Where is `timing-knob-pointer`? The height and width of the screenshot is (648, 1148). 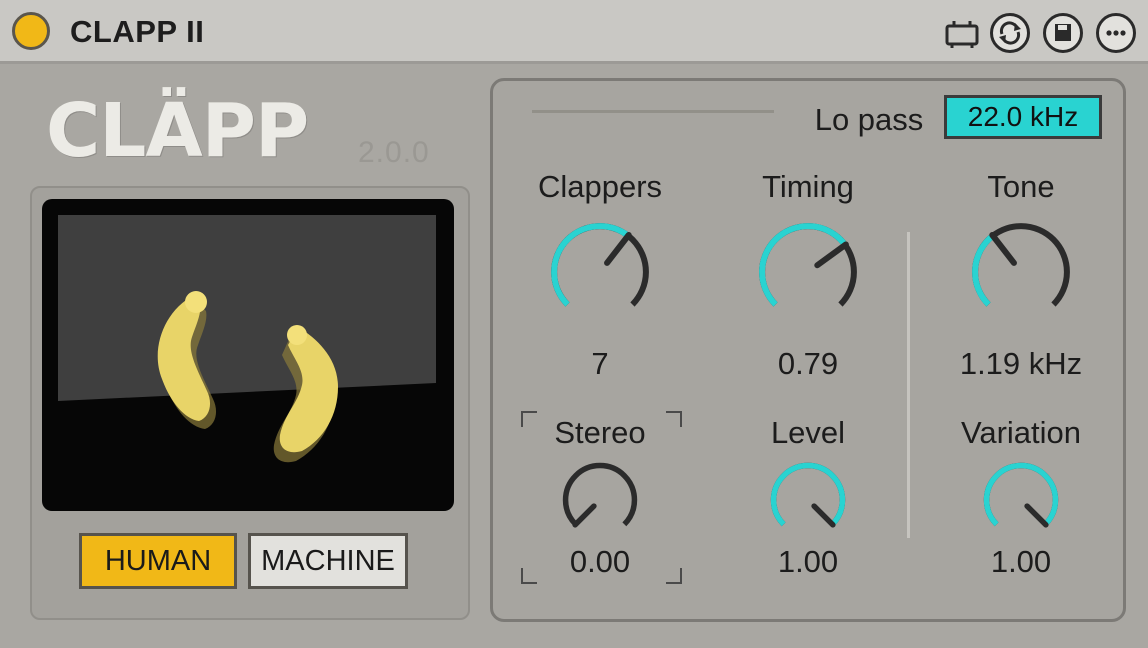 timing-knob-pointer is located at coordinates (831, 255).